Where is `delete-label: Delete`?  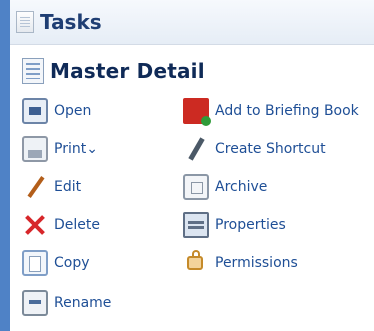 delete-label: Delete is located at coordinates (77, 225).